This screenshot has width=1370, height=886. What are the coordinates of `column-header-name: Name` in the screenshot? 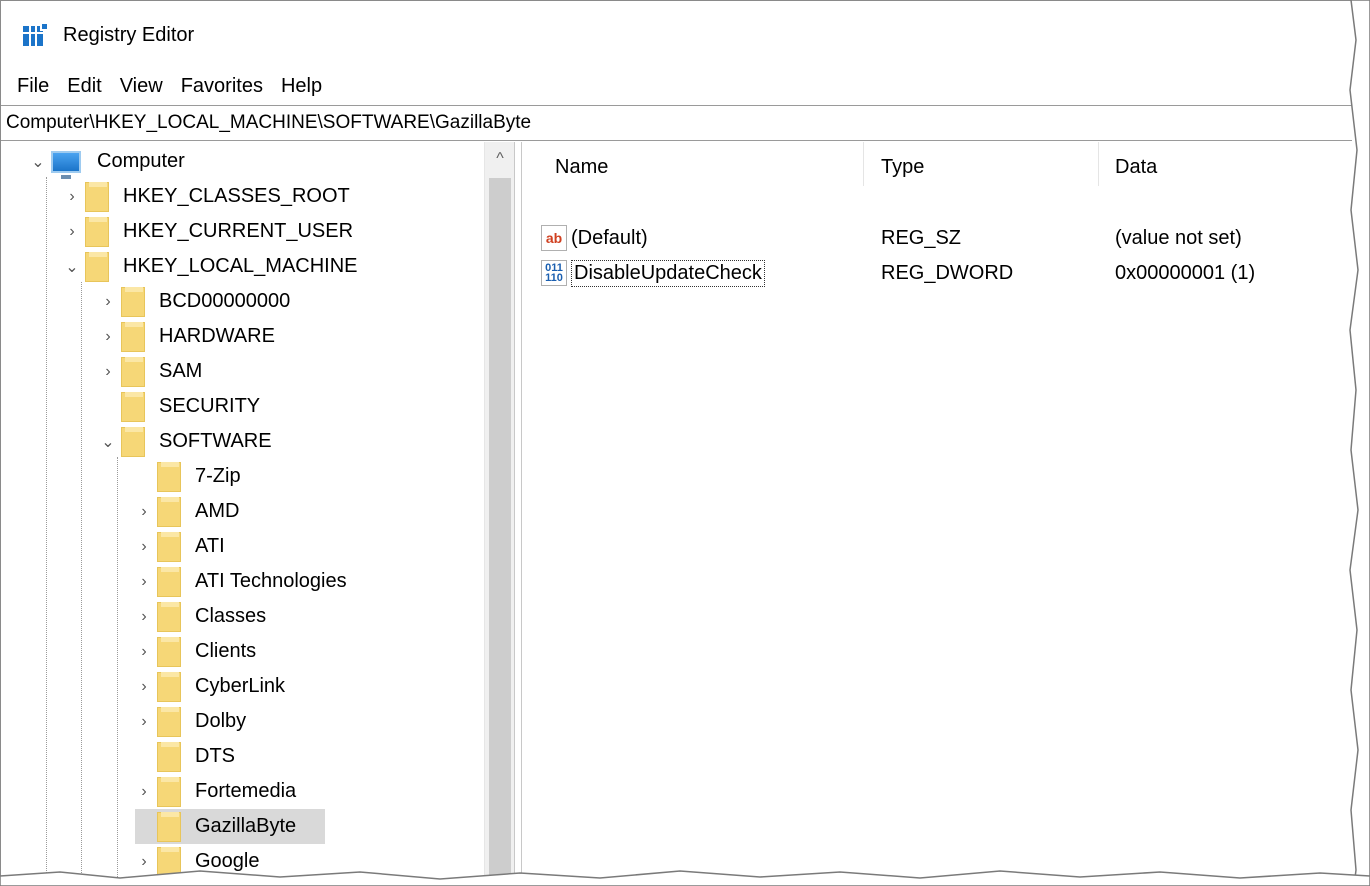 It's located at (581, 167).